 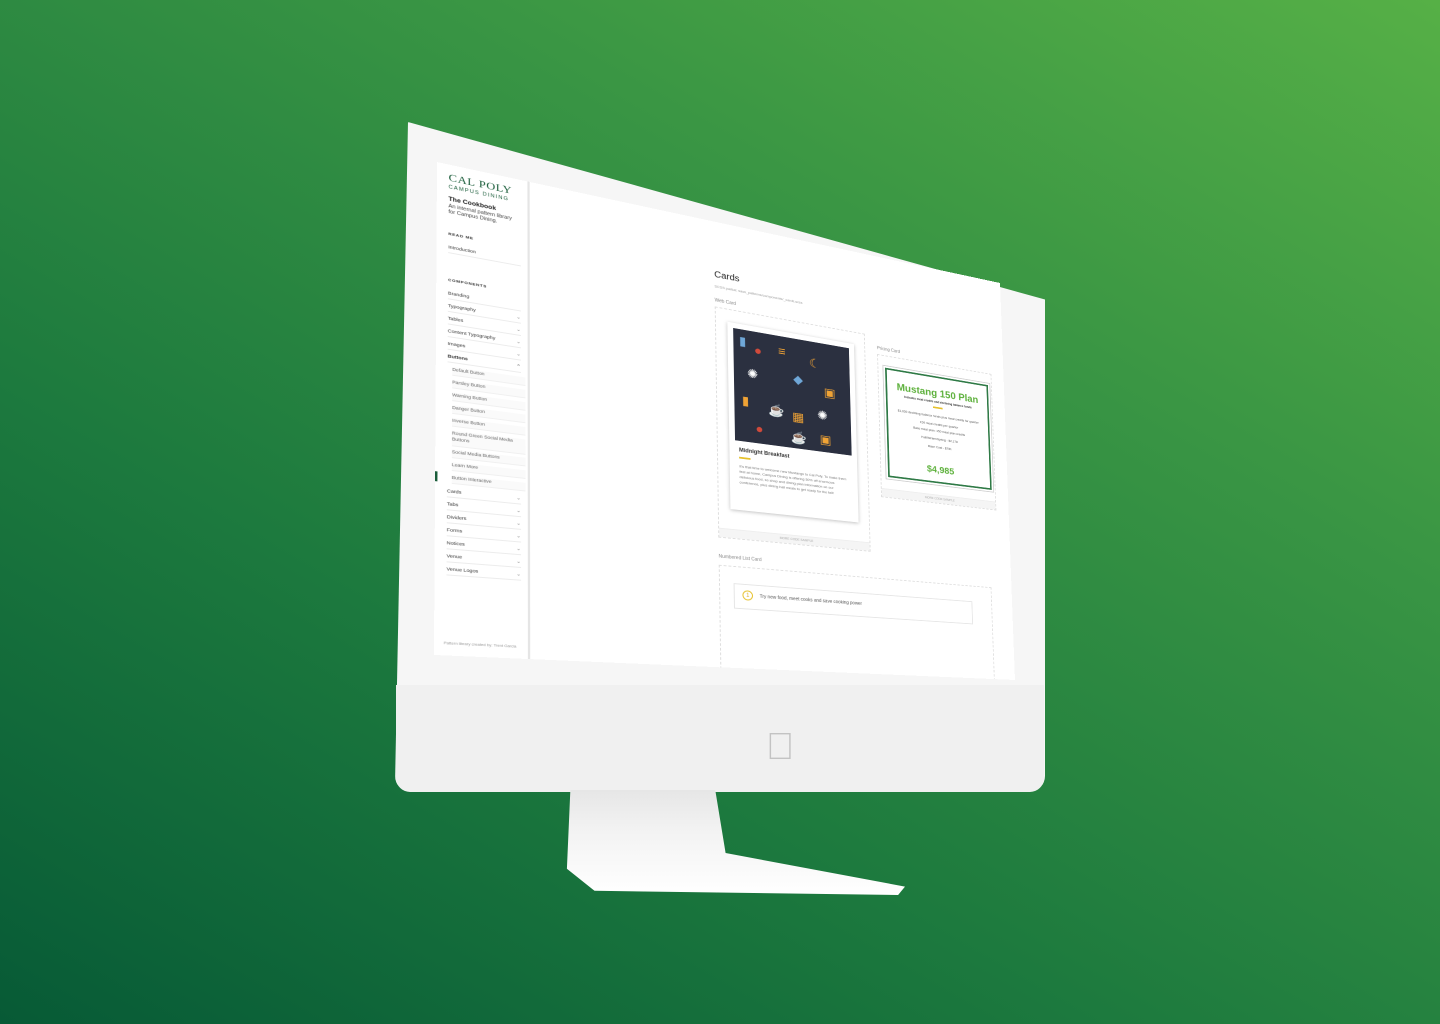 What do you see at coordinates (742, 341) in the screenshot?
I see `milk-icon: ▮` at bounding box center [742, 341].